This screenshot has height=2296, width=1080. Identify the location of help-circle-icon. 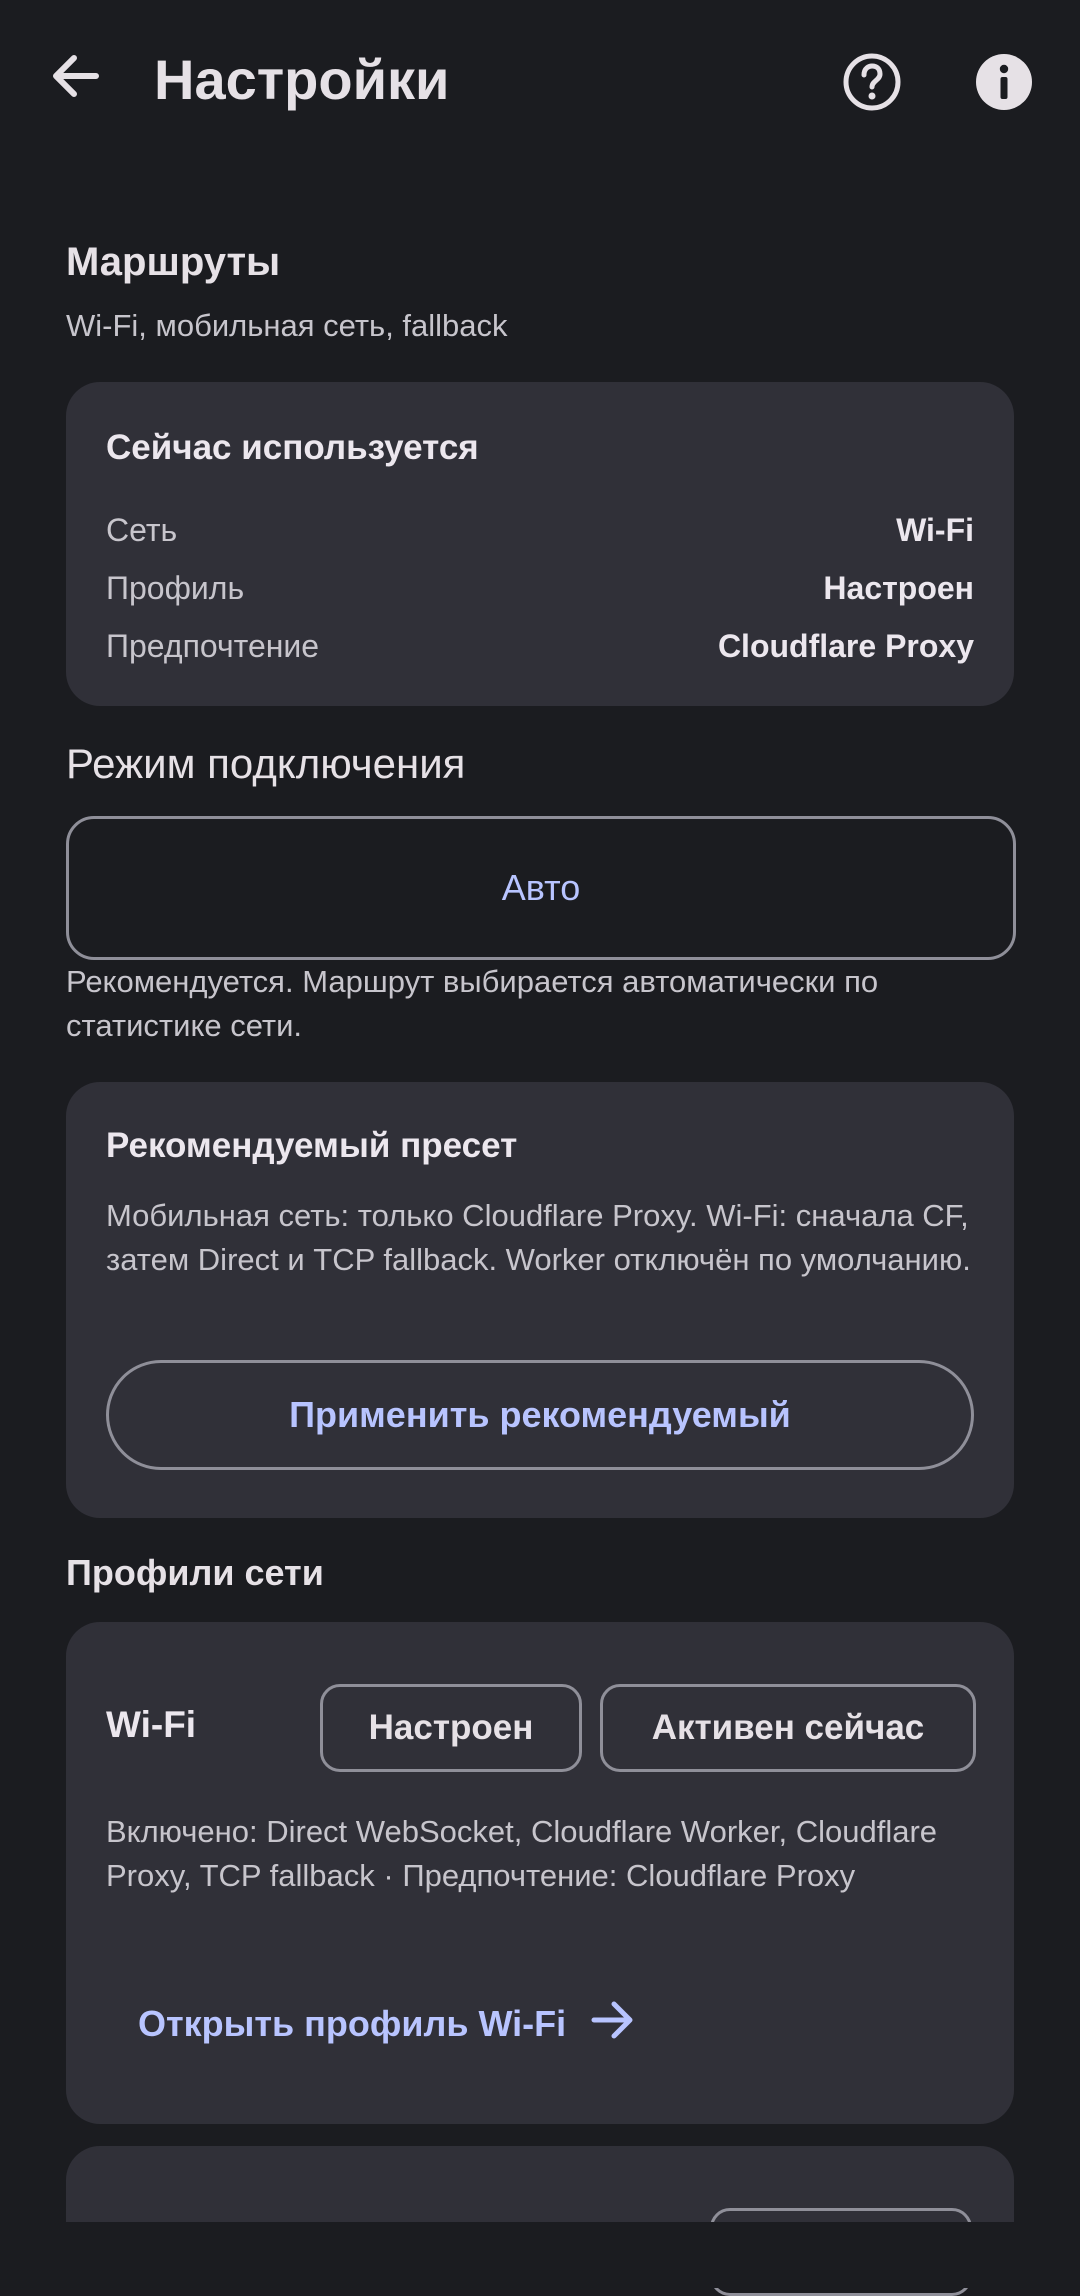
(872, 82).